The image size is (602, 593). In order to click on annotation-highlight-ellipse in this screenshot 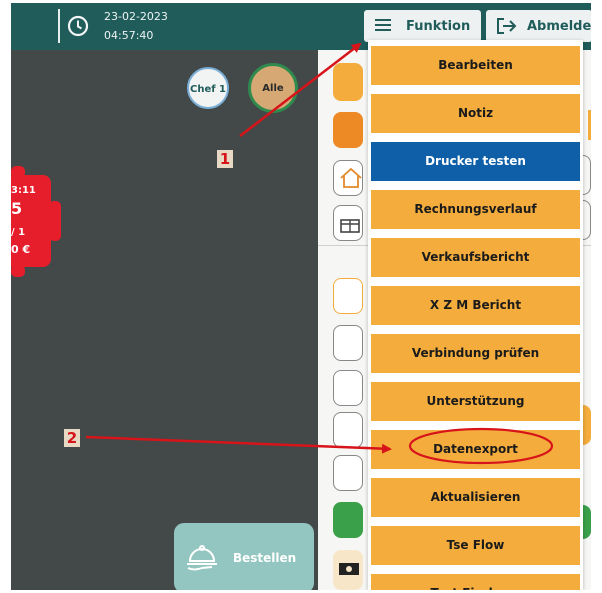, I will do `click(481, 446)`.